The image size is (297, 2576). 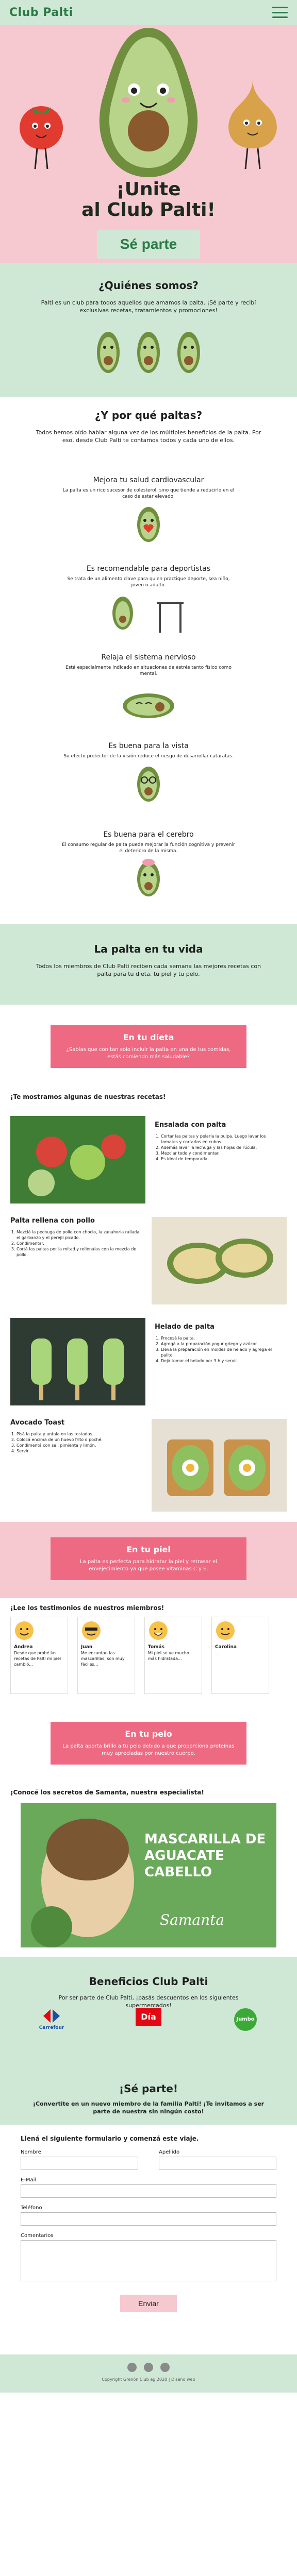 What do you see at coordinates (31, 2152) in the screenshot?
I see `first-name-label: Nombre` at bounding box center [31, 2152].